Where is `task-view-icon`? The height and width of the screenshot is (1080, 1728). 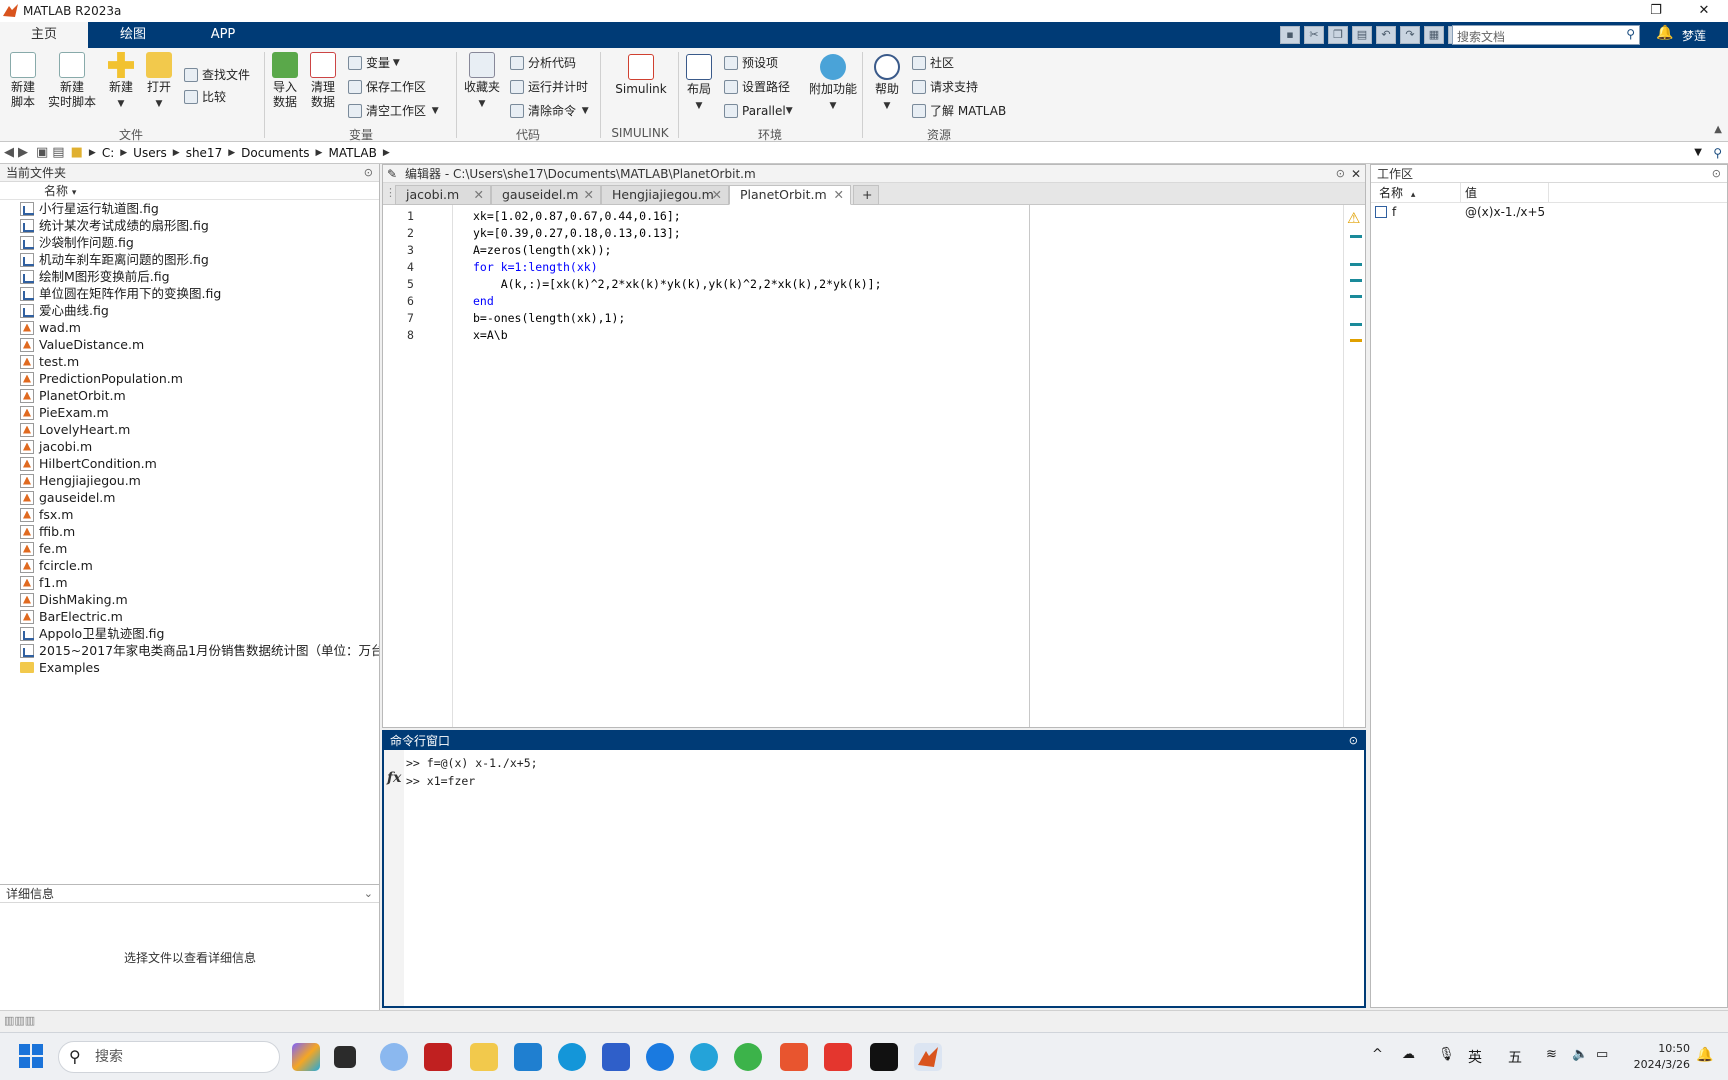
task-view-icon is located at coordinates (345, 1057).